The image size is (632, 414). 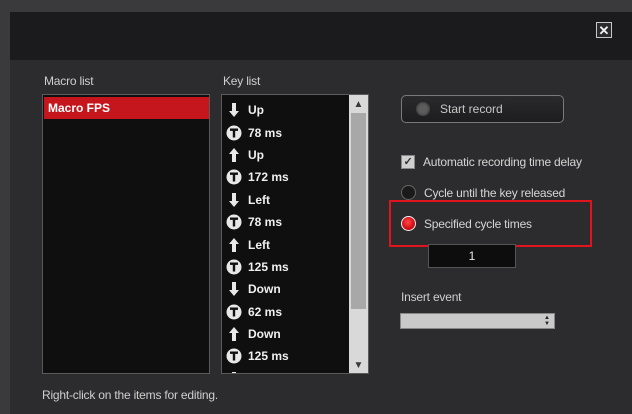 What do you see at coordinates (472, 256) in the screenshot?
I see `cycle-count-input: 1` at bounding box center [472, 256].